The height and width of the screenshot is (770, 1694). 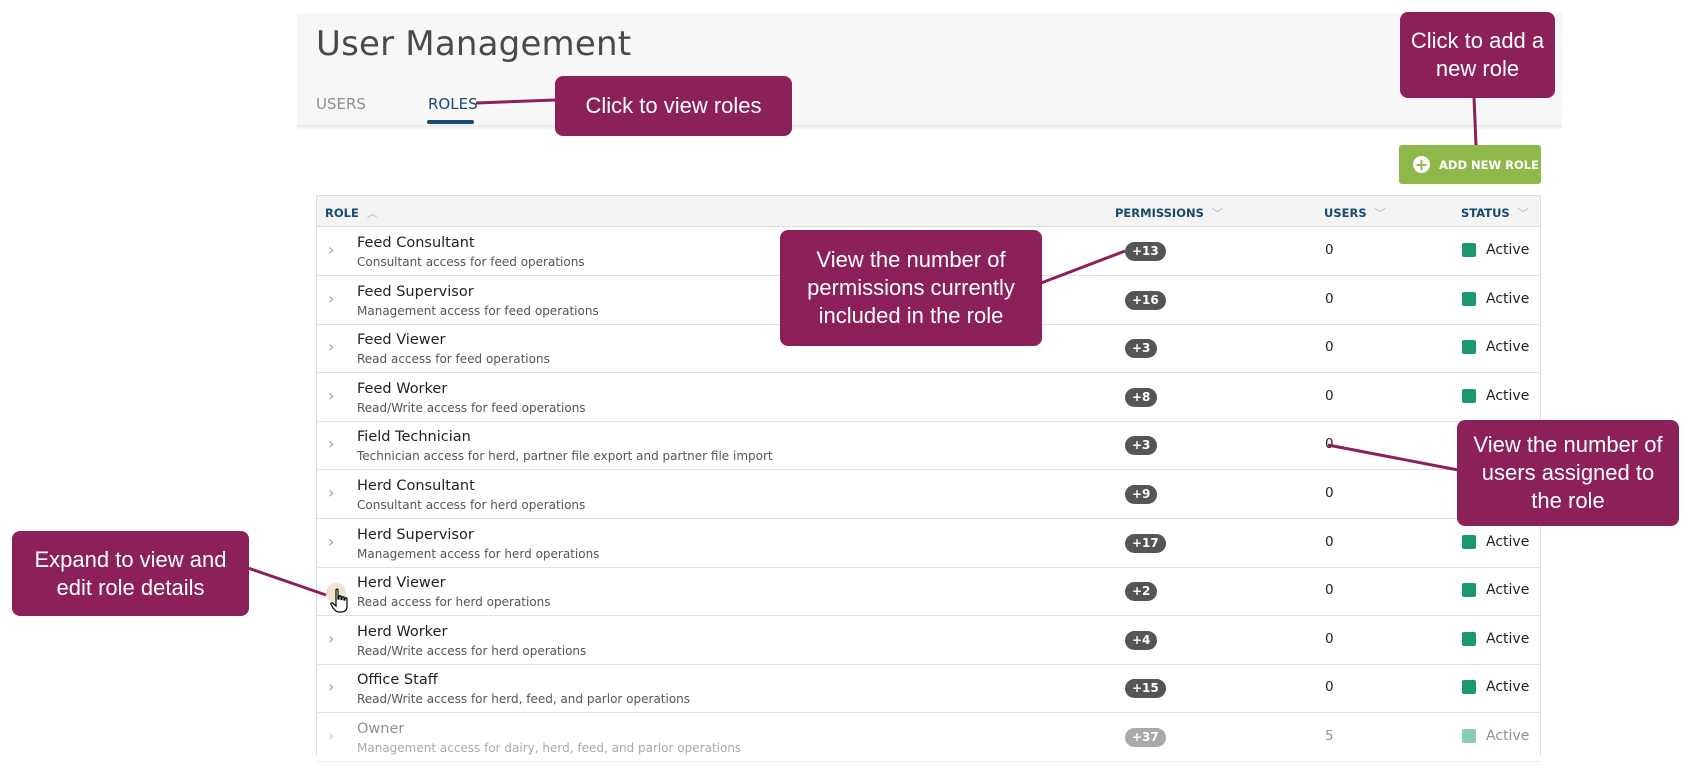 What do you see at coordinates (130, 573) in the screenshot?
I see `callout-expand: Expand to view and edit role details` at bounding box center [130, 573].